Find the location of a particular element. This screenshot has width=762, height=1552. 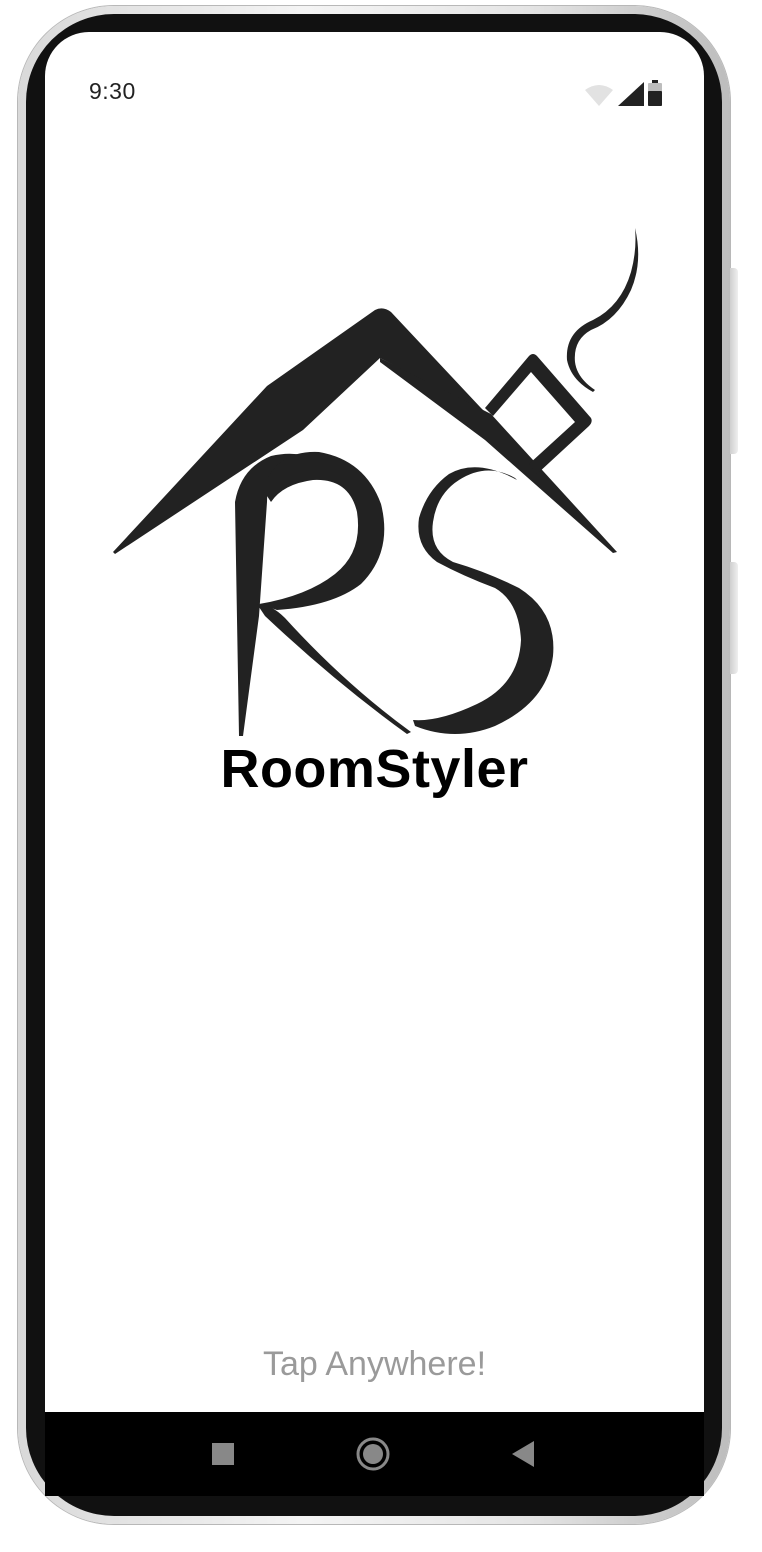

recents-button is located at coordinates (223, 1454).